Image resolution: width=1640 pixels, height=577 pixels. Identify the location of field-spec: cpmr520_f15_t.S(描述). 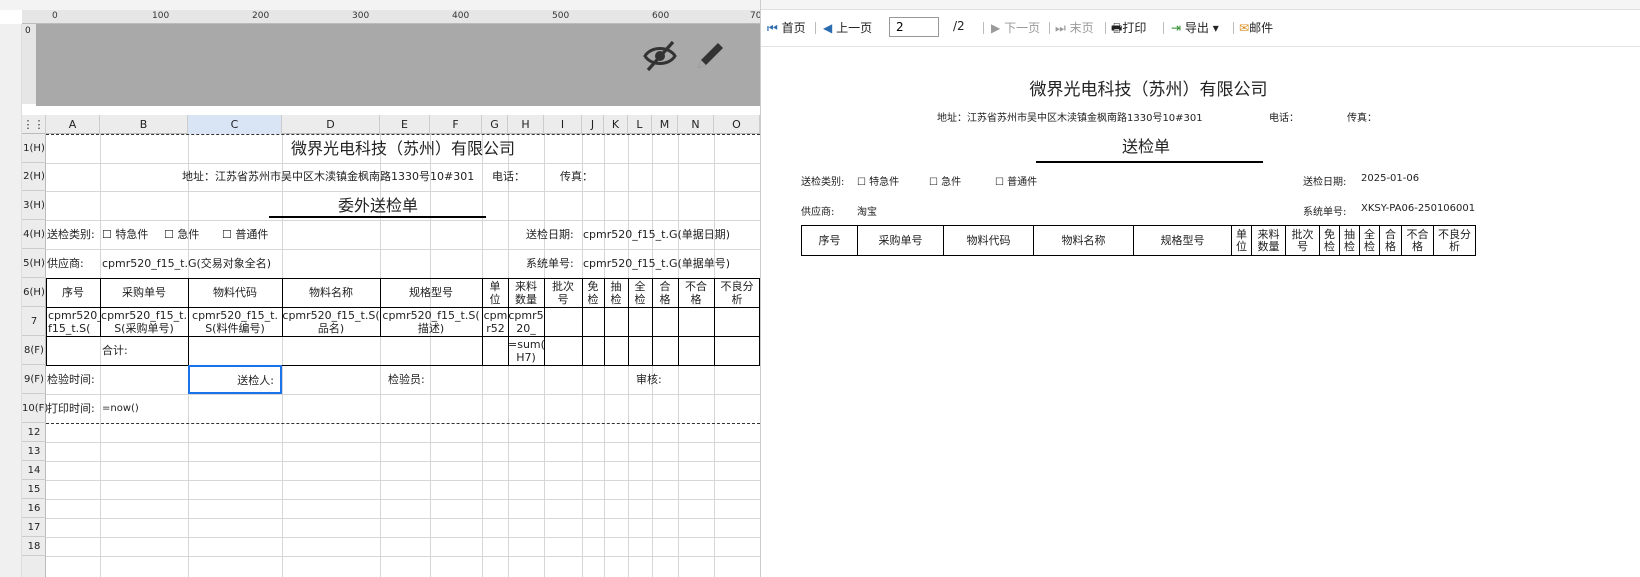
(431, 322).